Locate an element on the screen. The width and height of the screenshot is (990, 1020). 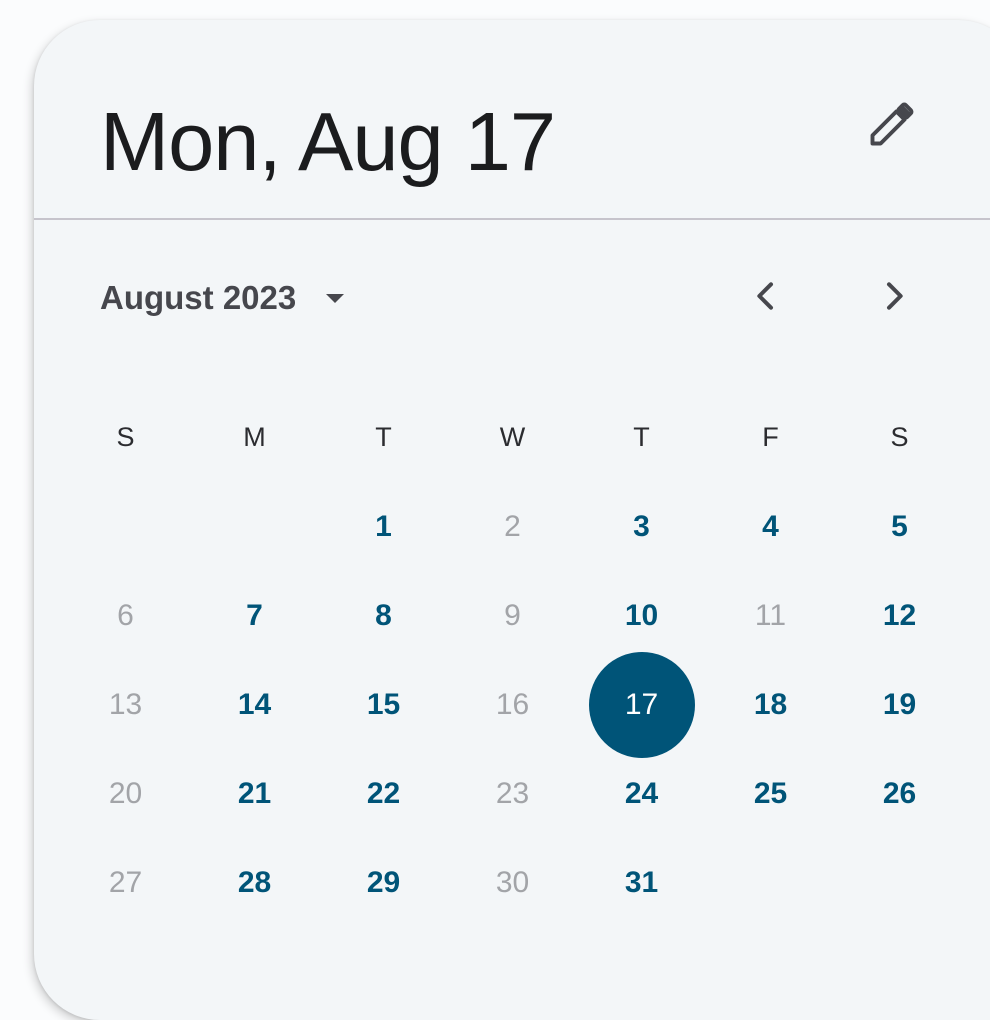
calendar-day: 24 is located at coordinates (641, 793).